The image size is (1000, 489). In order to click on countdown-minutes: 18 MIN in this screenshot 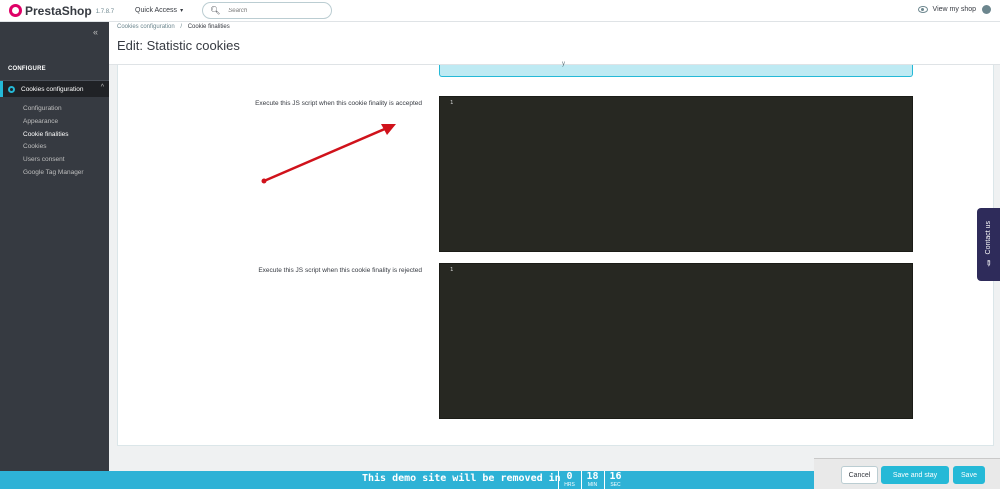, I will do `click(592, 480)`.